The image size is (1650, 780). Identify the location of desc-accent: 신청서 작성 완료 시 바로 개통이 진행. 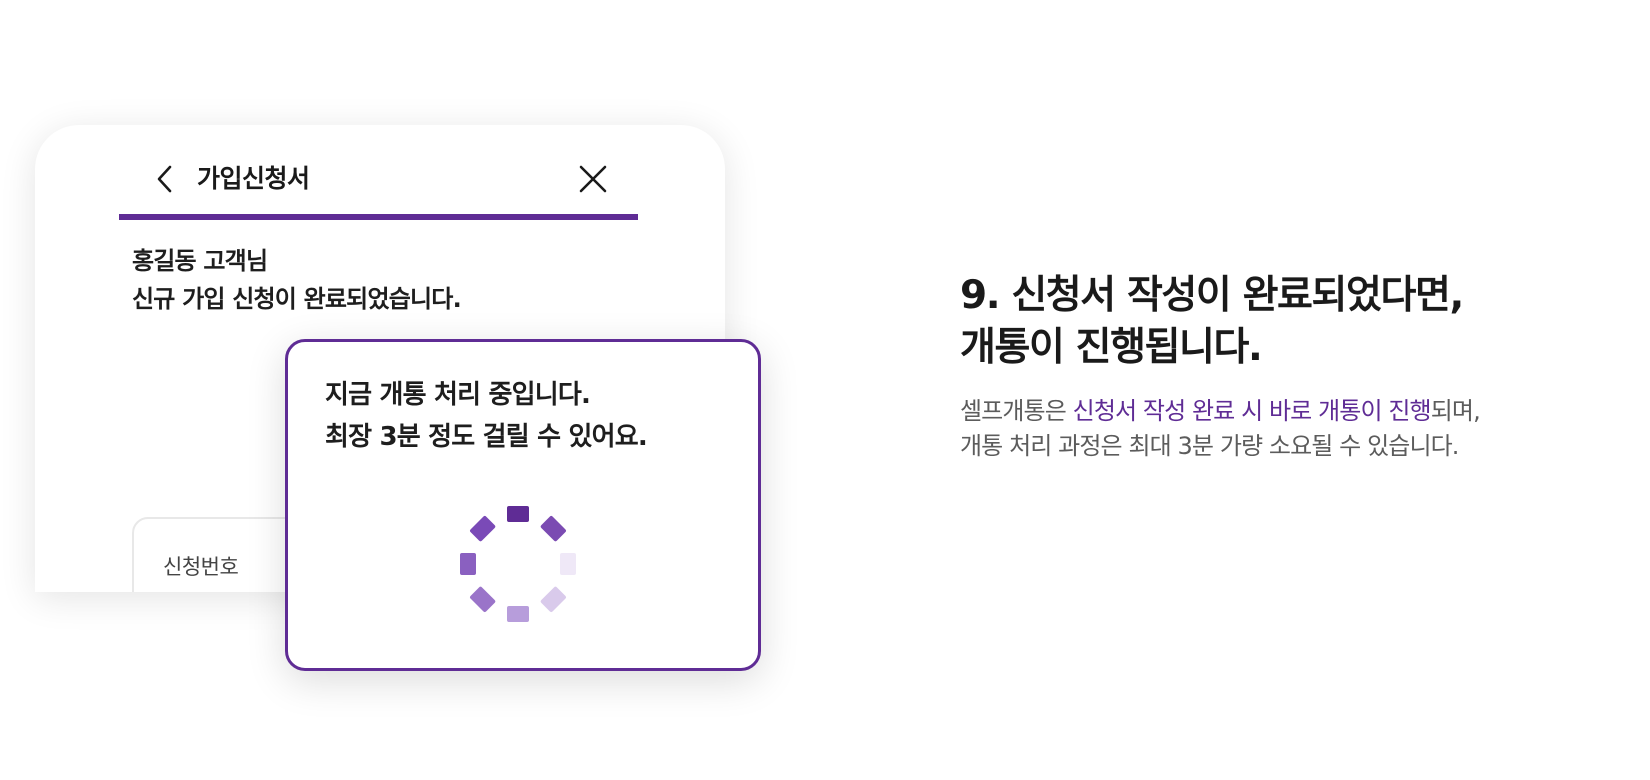
(1252, 411).